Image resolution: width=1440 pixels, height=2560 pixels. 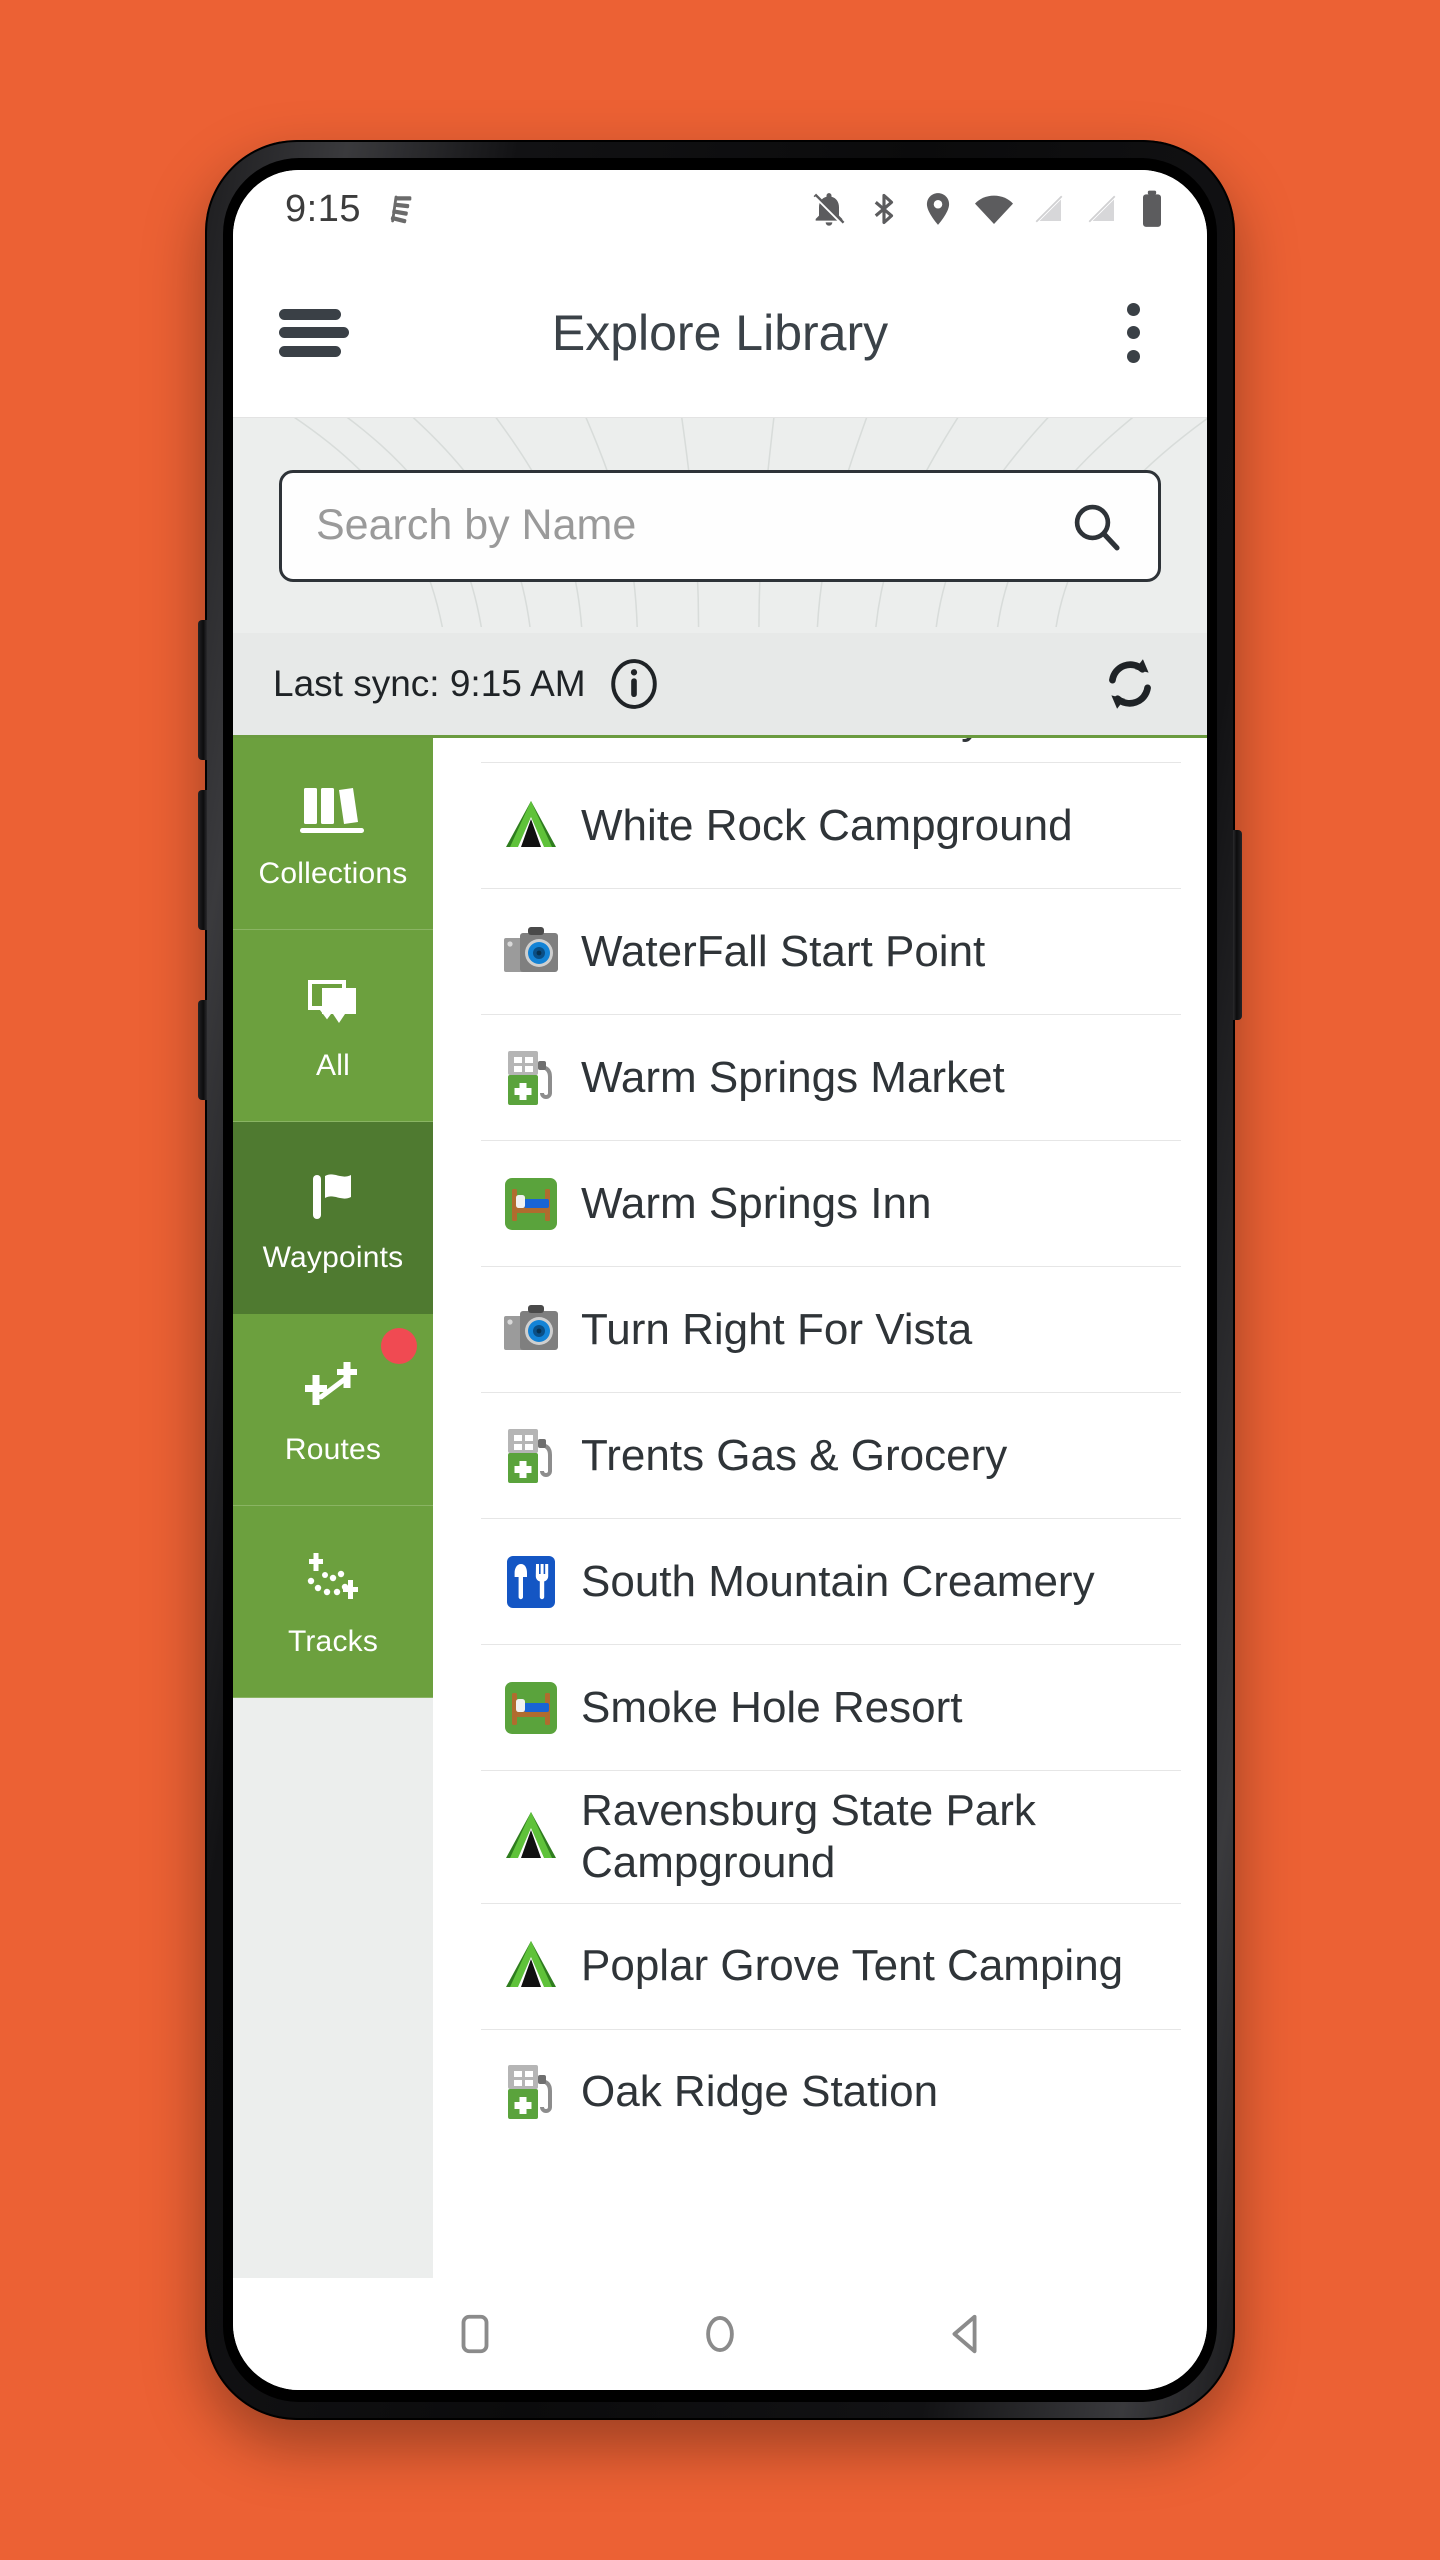 I want to click on list-item-label: Turn Right For Vista, so click(x=777, y=1329).